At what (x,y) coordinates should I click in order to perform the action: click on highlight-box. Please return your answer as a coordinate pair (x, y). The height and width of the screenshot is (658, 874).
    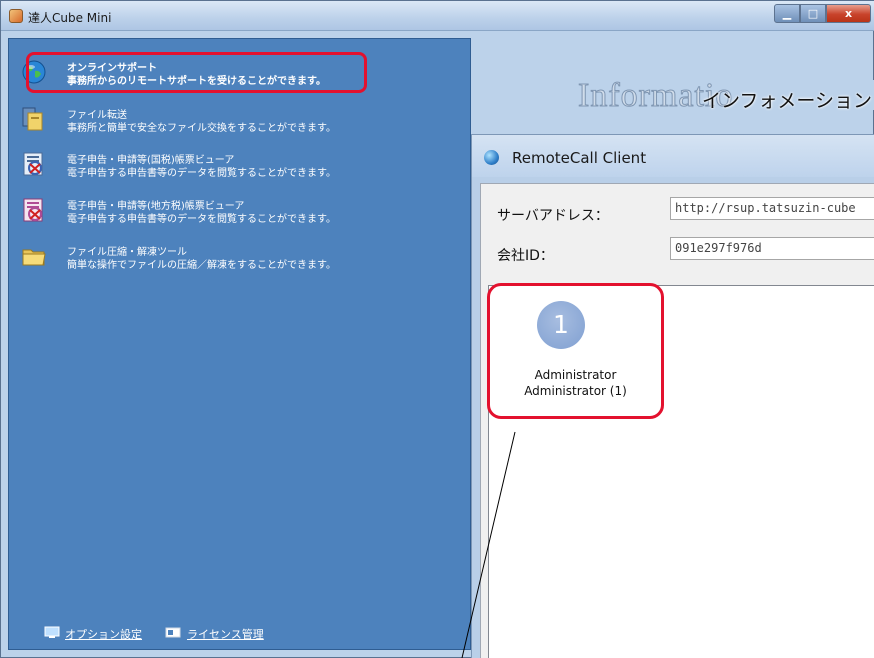
    Looking at the image, I should click on (196, 72).